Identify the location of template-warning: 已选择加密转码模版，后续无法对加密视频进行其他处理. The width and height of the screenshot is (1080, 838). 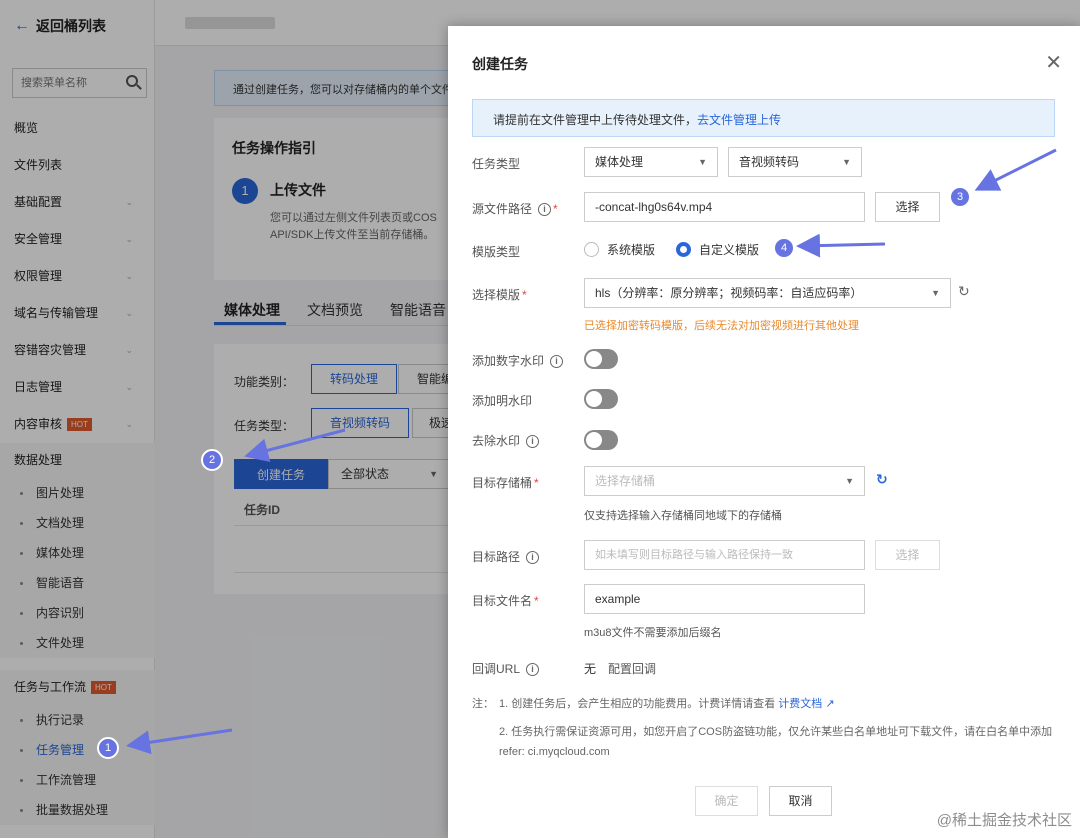
(721, 326).